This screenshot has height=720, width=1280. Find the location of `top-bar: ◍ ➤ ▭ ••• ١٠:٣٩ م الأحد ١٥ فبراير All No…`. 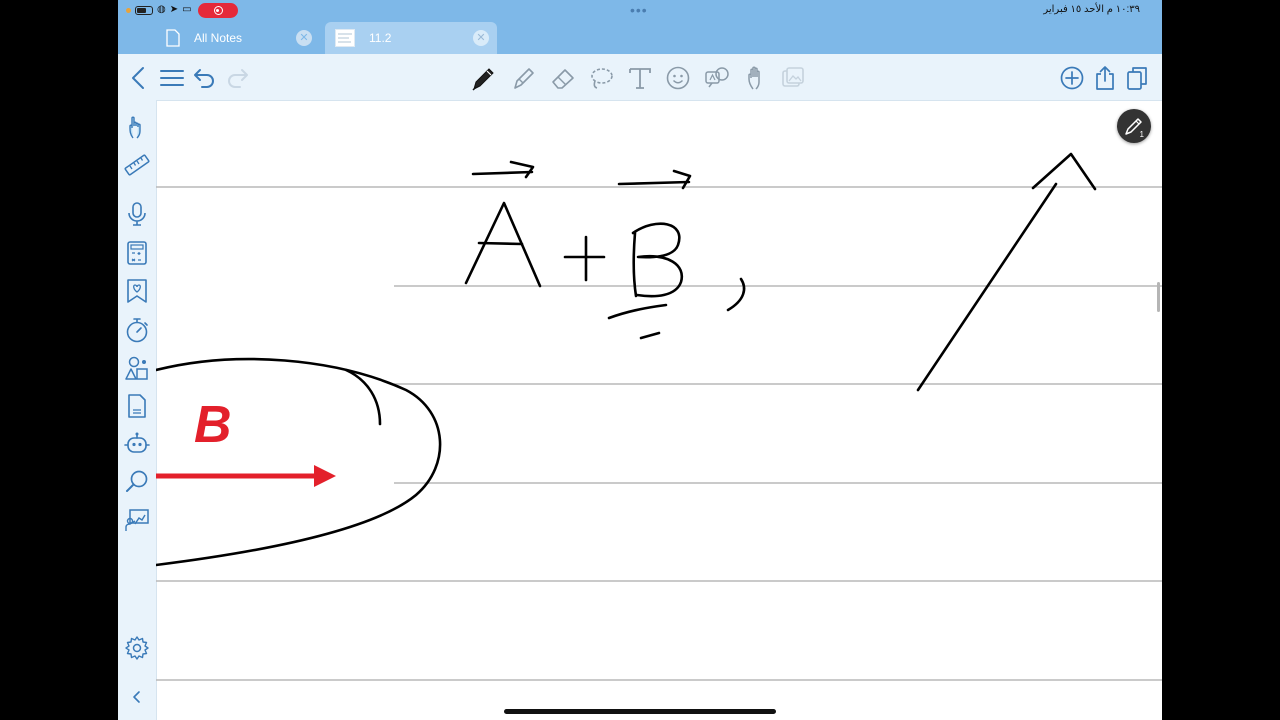

top-bar: ◍ ➤ ▭ ••• ١٠:٣٩ م الأحد ١٥ فبراير All No… is located at coordinates (640, 27).